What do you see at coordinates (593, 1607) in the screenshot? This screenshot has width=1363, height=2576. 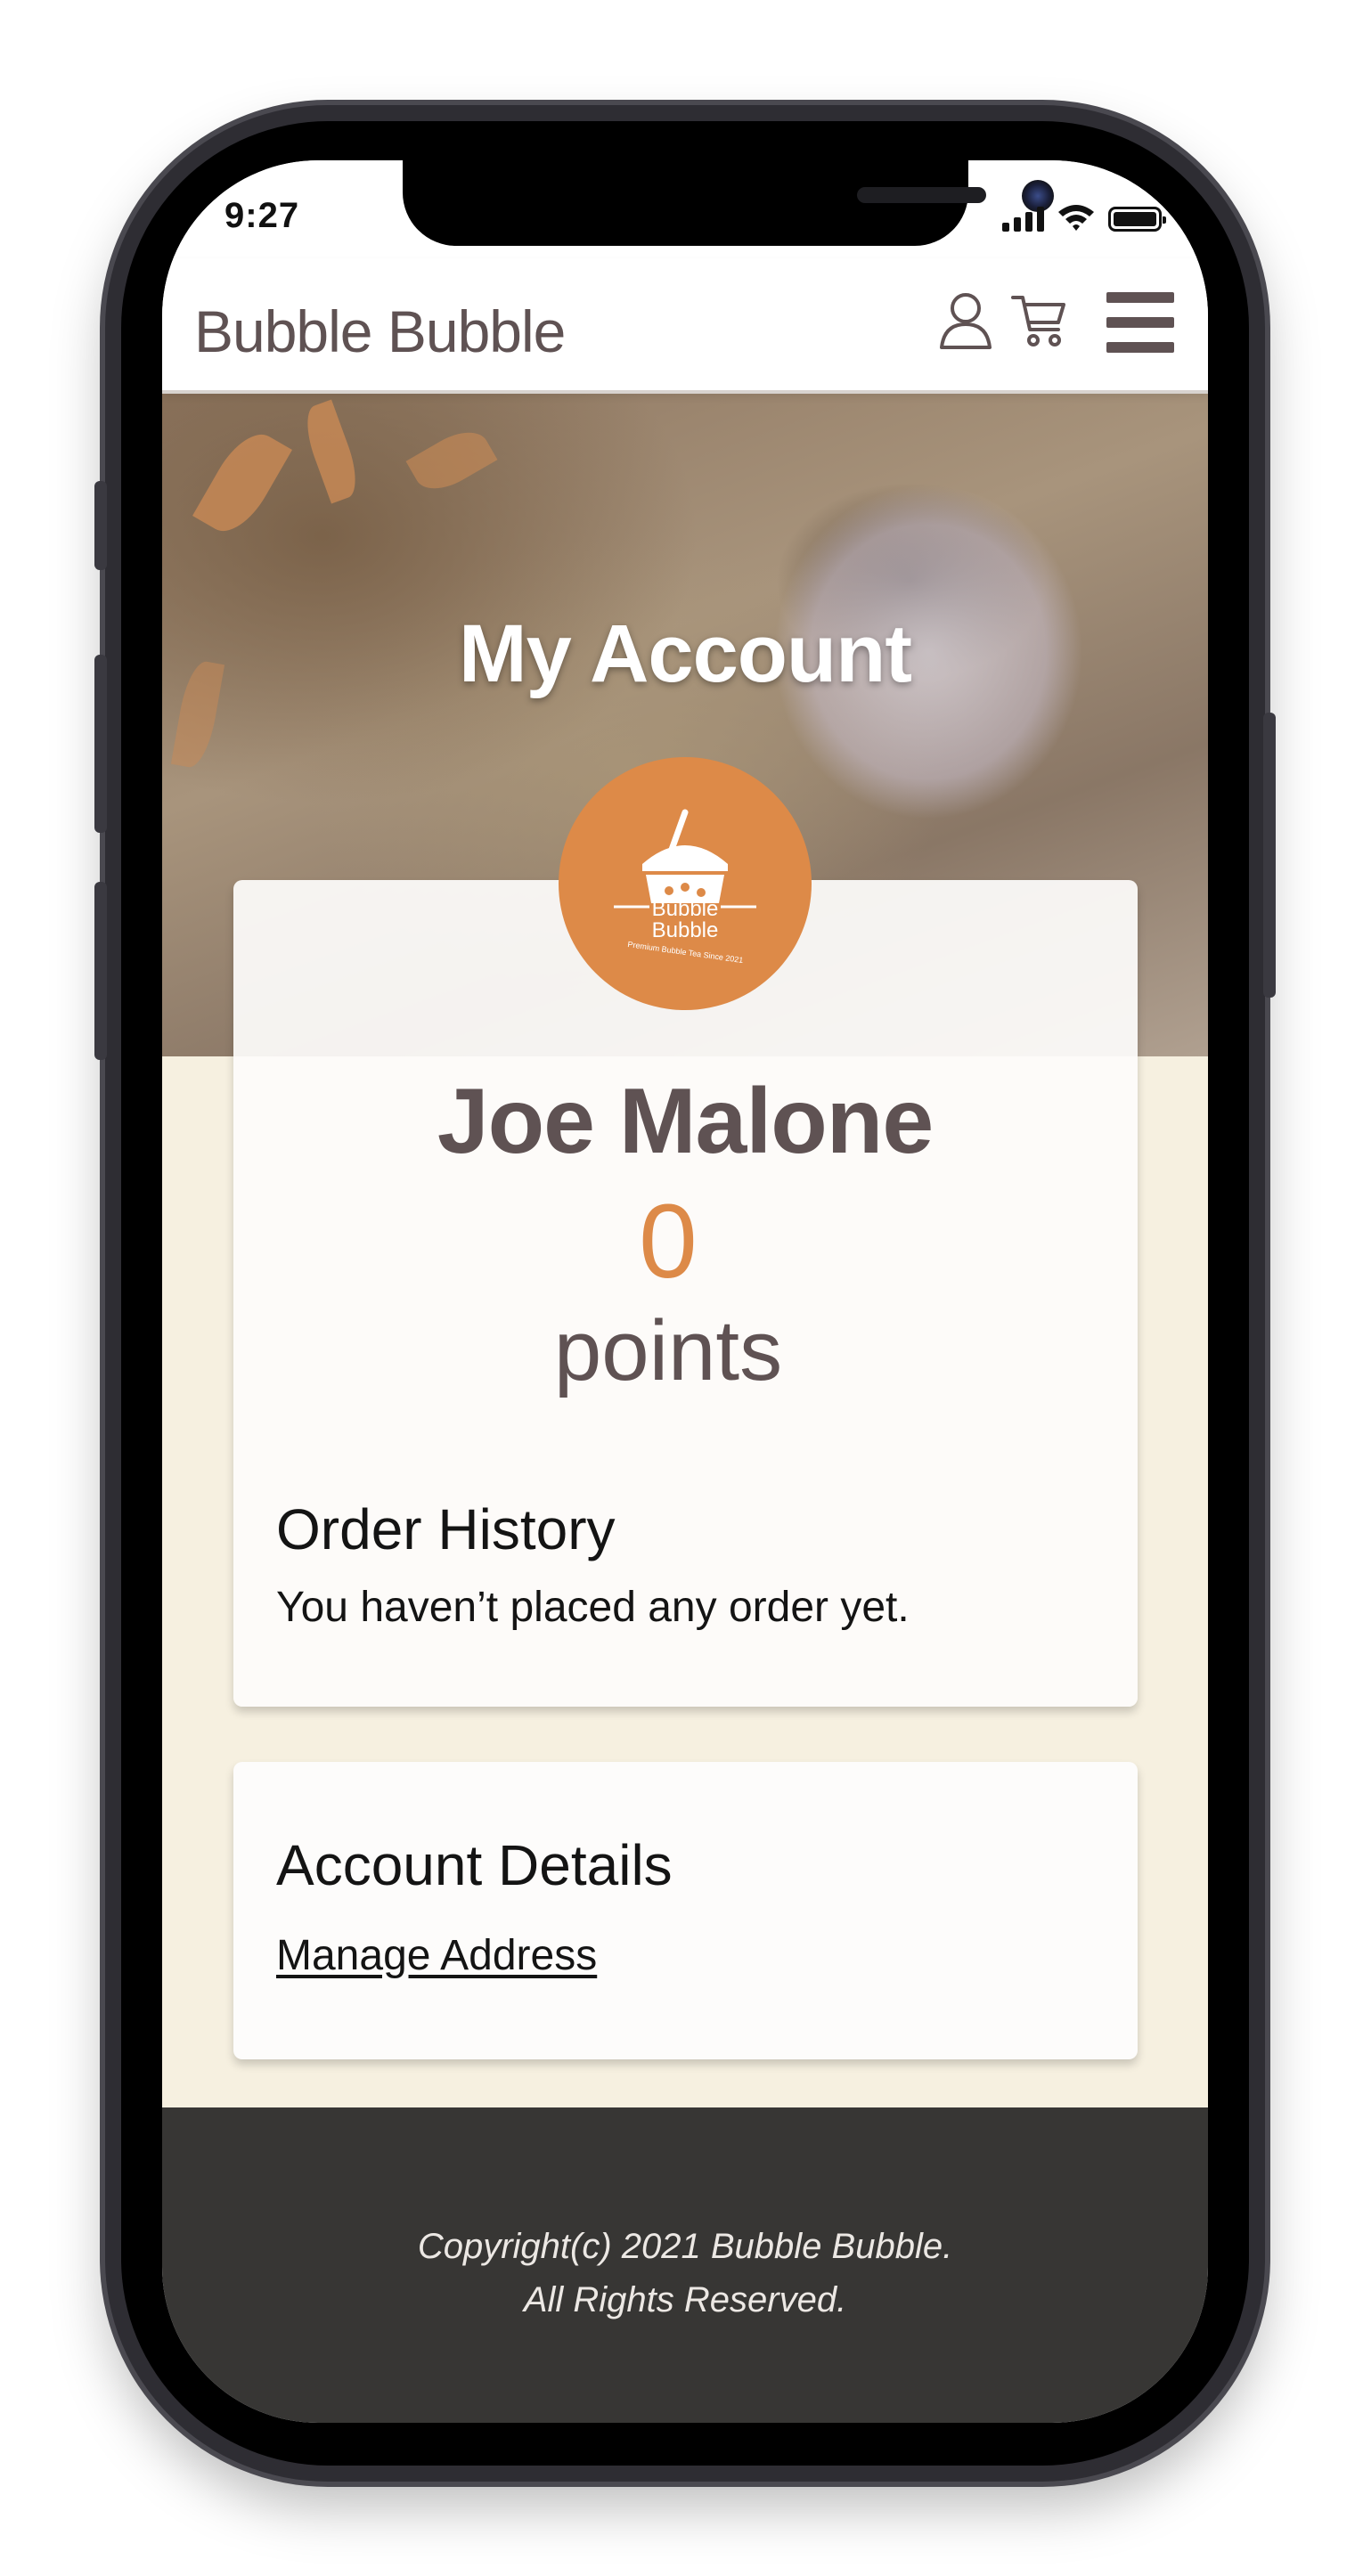 I see `order-history-empty-text: You haven’t placed any order yet.` at bounding box center [593, 1607].